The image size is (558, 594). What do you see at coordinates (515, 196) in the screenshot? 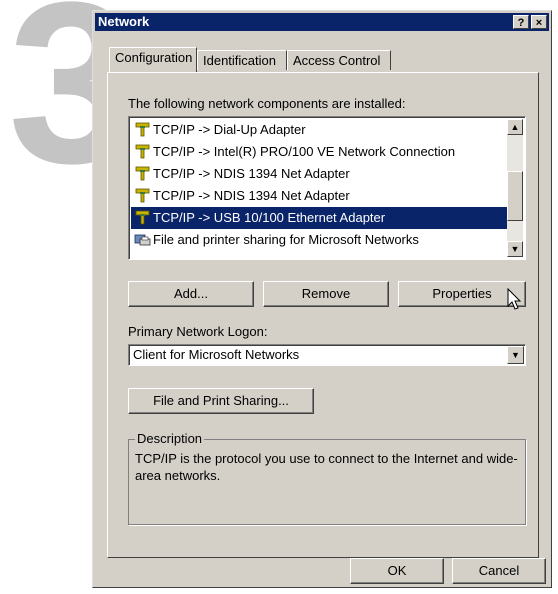
I see `scroll-thumb` at bounding box center [515, 196].